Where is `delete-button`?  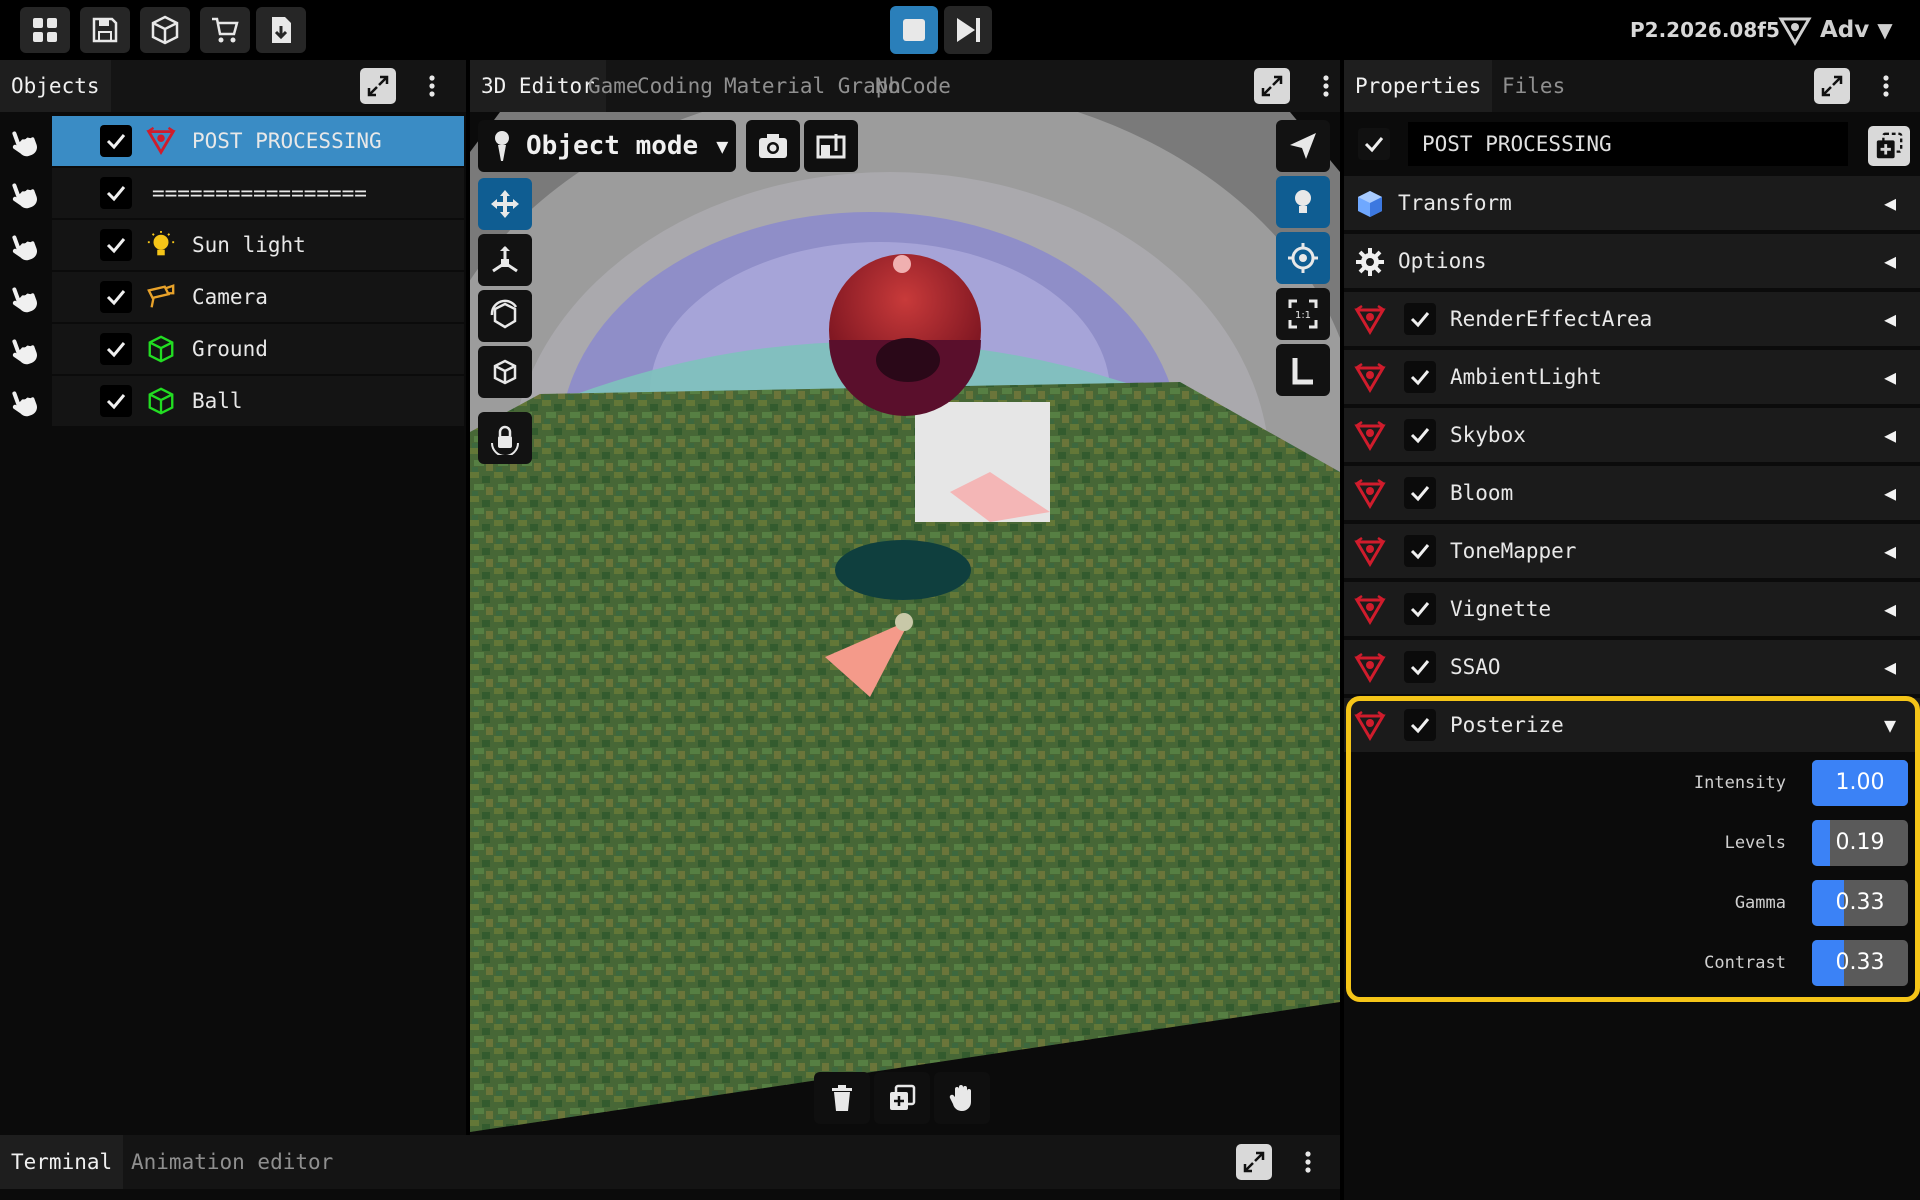 delete-button is located at coordinates (842, 1098).